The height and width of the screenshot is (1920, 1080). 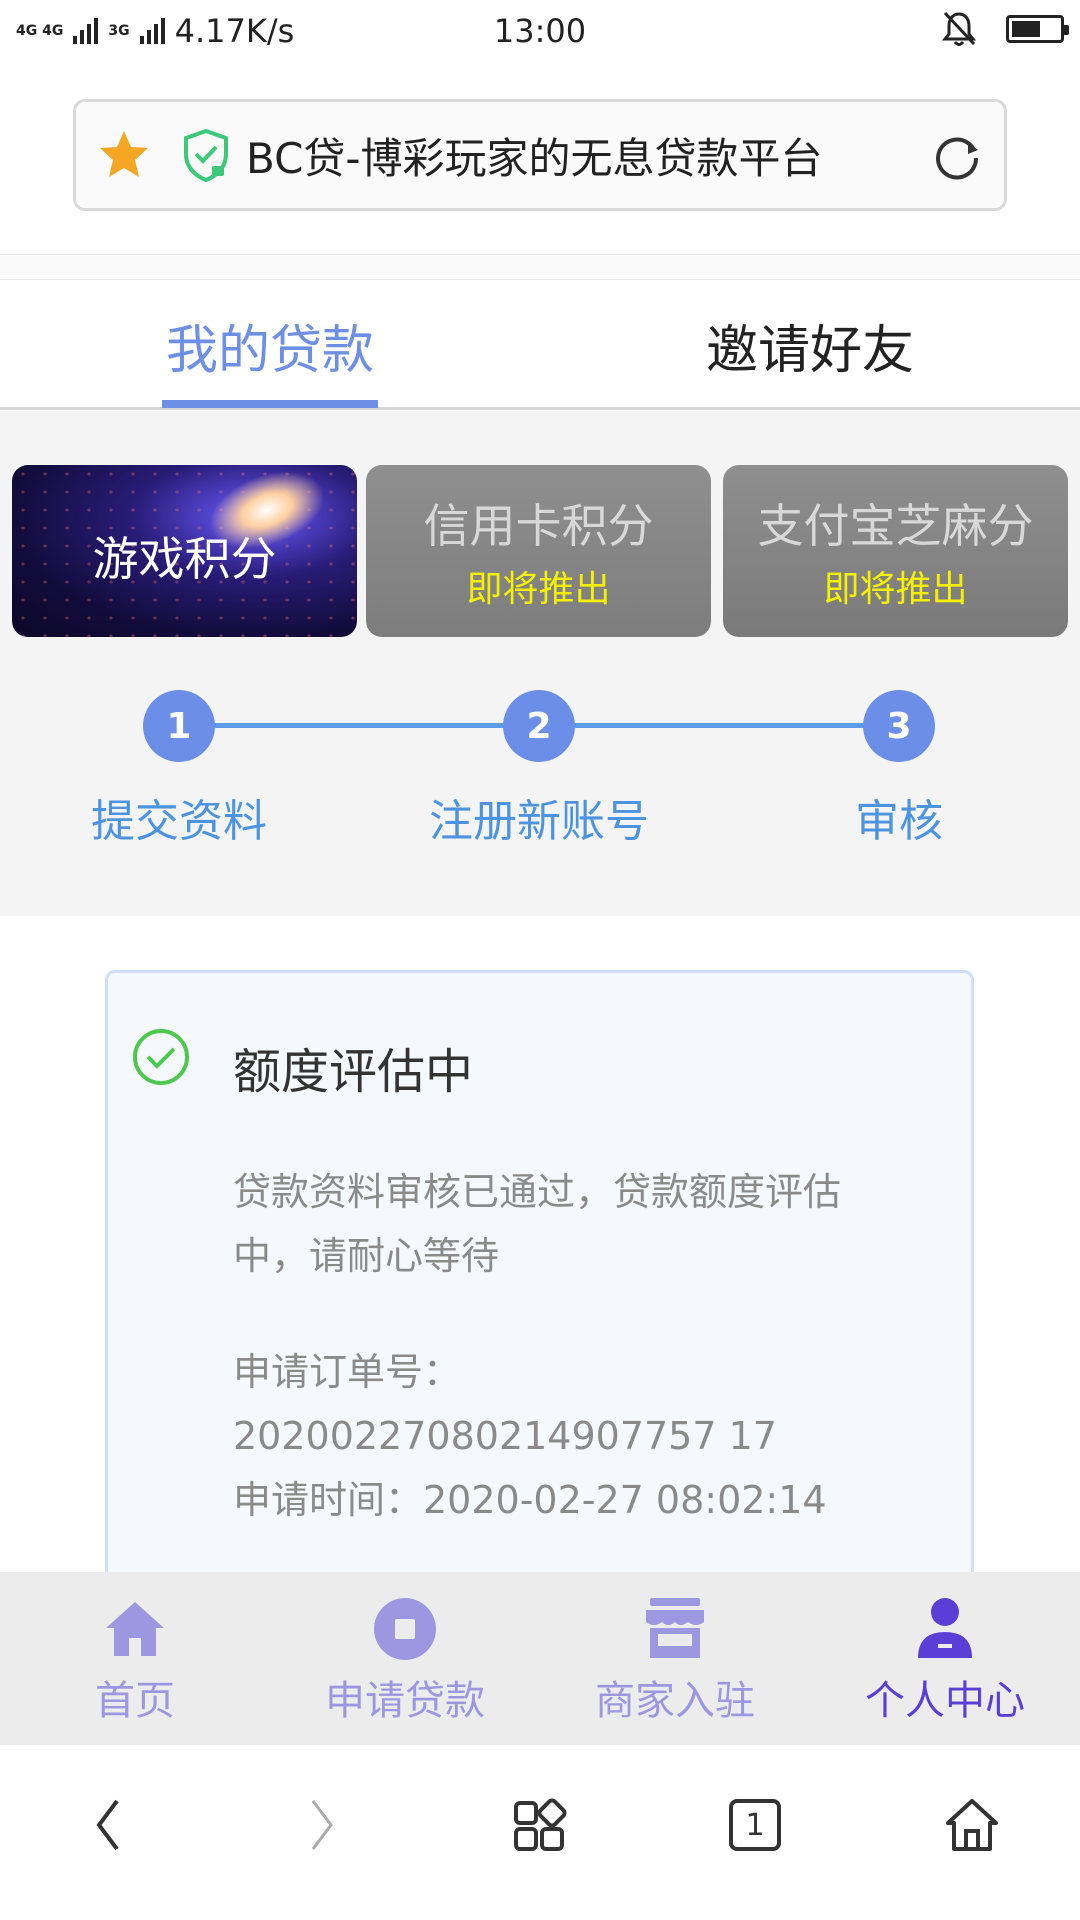 What do you see at coordinates (540, 31) in the screenshot?
I see `status-bar: 4G 4G 3G 4.17K/s 13:00` at bounding box center [540, 31].